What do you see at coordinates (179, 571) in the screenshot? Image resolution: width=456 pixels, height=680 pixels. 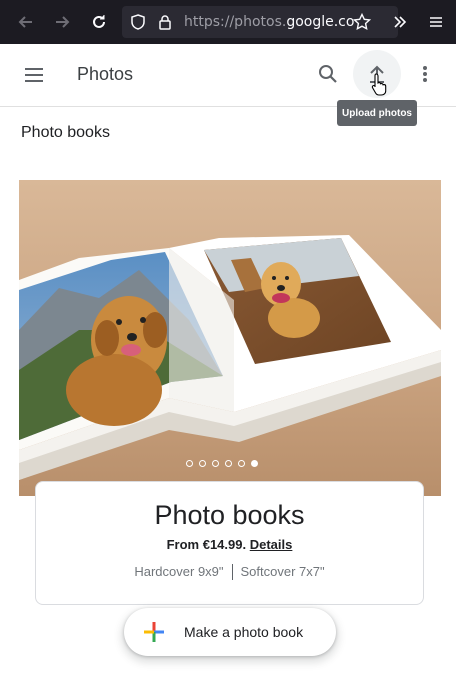 I see `variant-hardcover: Hardcover 9x9"` at bounding box center [179, 571].